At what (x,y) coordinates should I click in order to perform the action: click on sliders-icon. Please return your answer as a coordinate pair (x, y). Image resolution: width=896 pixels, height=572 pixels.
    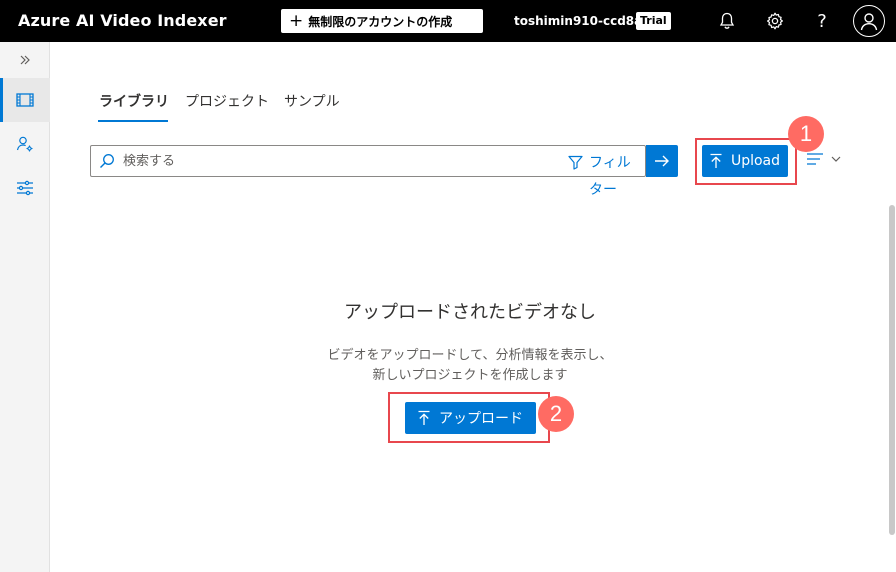
    Looking at the image, I should click on (25, 188).